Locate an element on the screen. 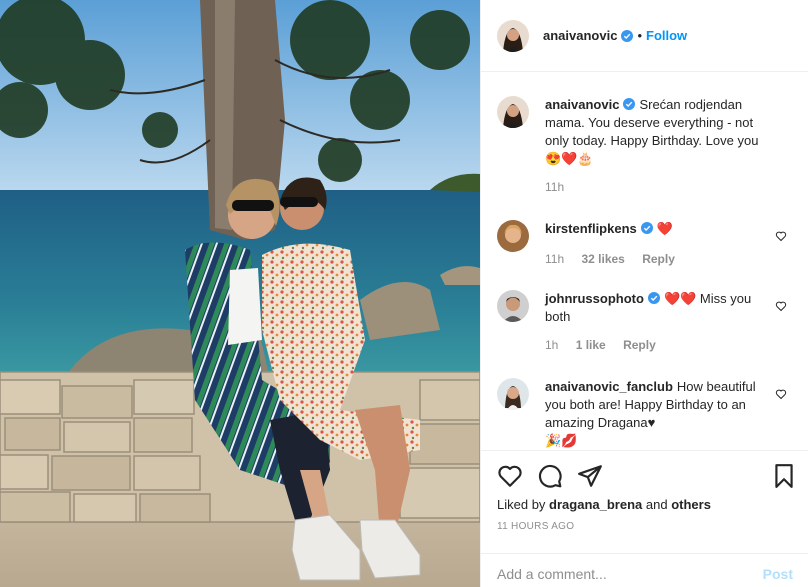 The image size is (808, 587). liked-by-and: and is located at coordinates (656, 504).